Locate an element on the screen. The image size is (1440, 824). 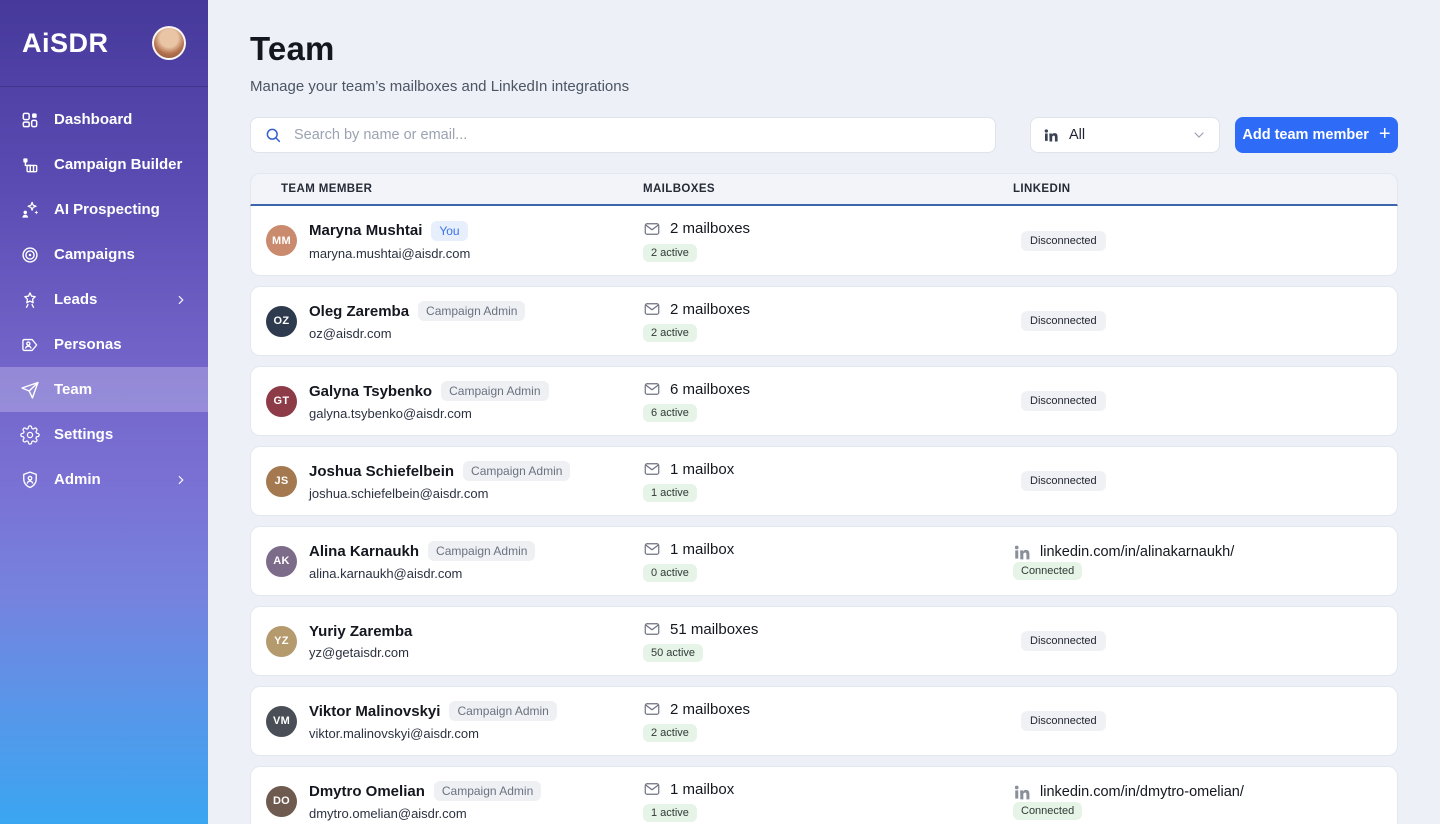
toolbar: All Add team member + is located at coordinates (824, 135).